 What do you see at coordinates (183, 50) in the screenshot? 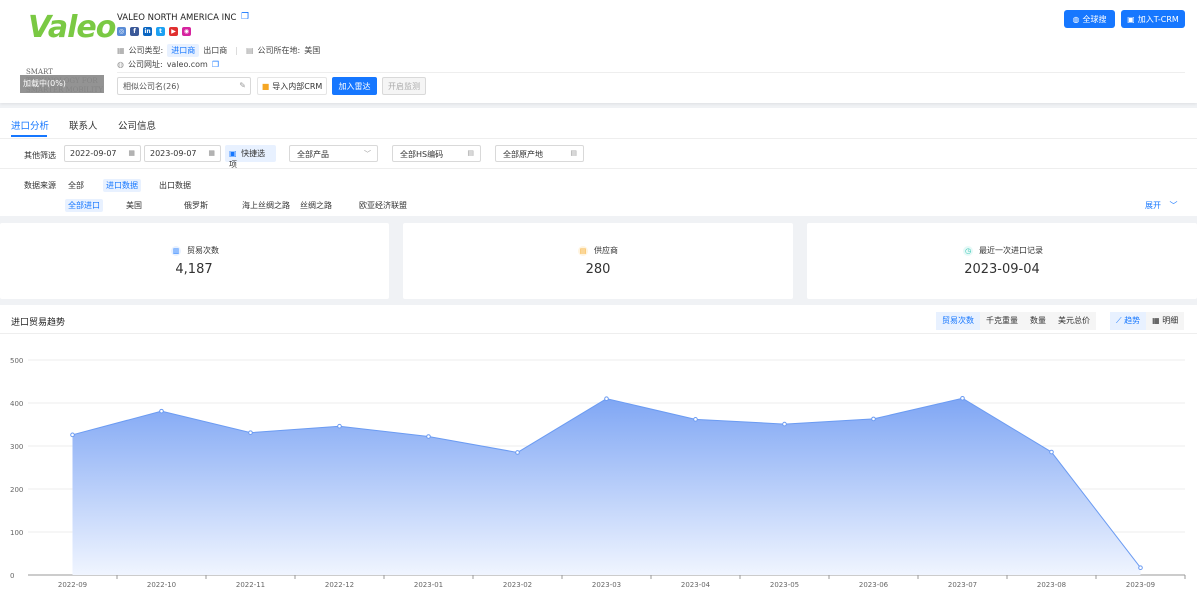
I see `importer-tag: 进口商` at bounding box center [183, 50].